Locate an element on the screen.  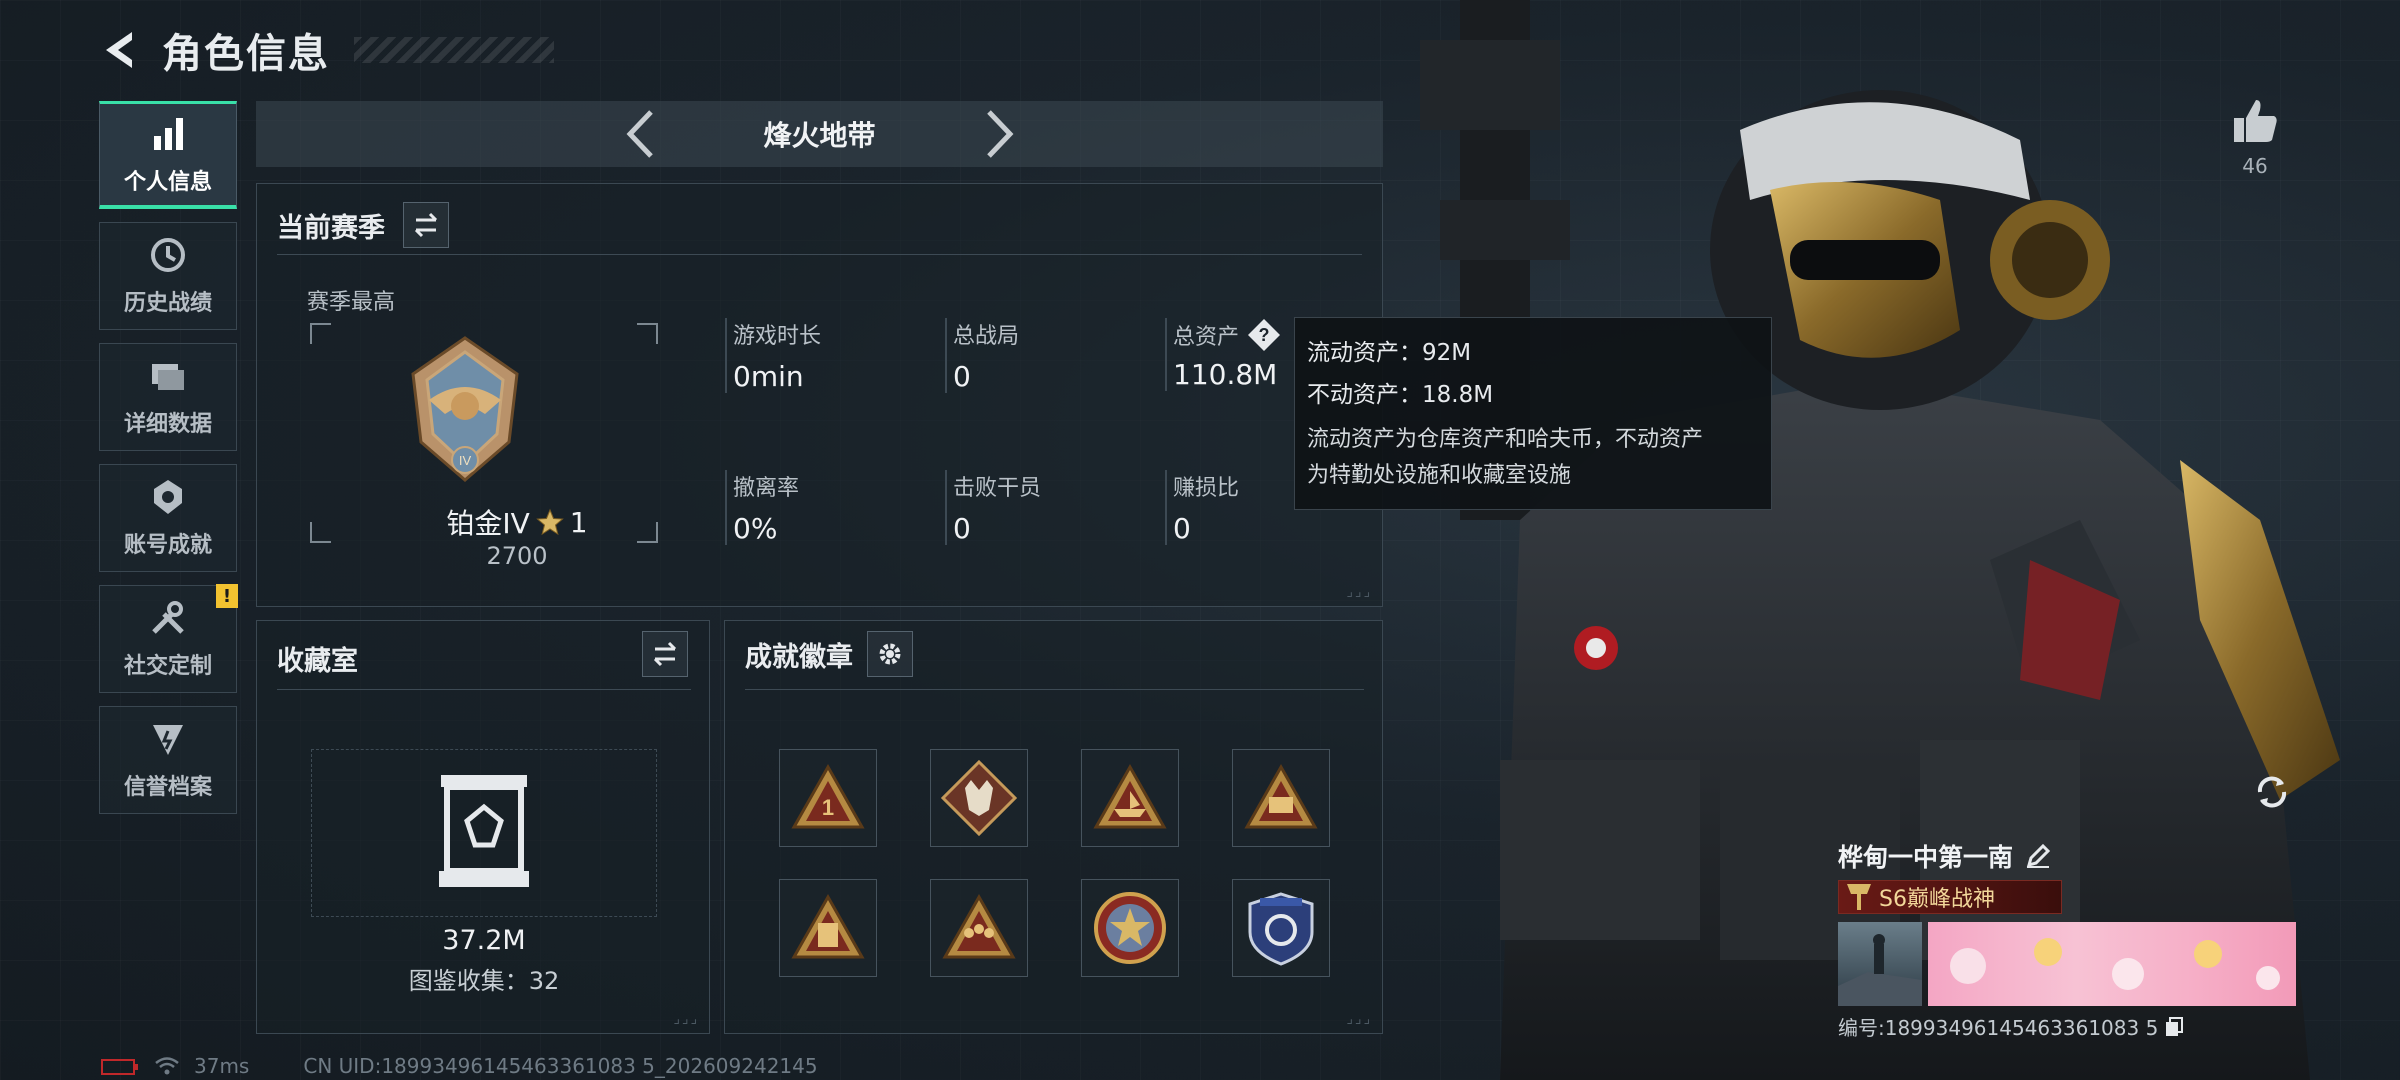
rank-stars: 1 is located at coordinates (578, 522).